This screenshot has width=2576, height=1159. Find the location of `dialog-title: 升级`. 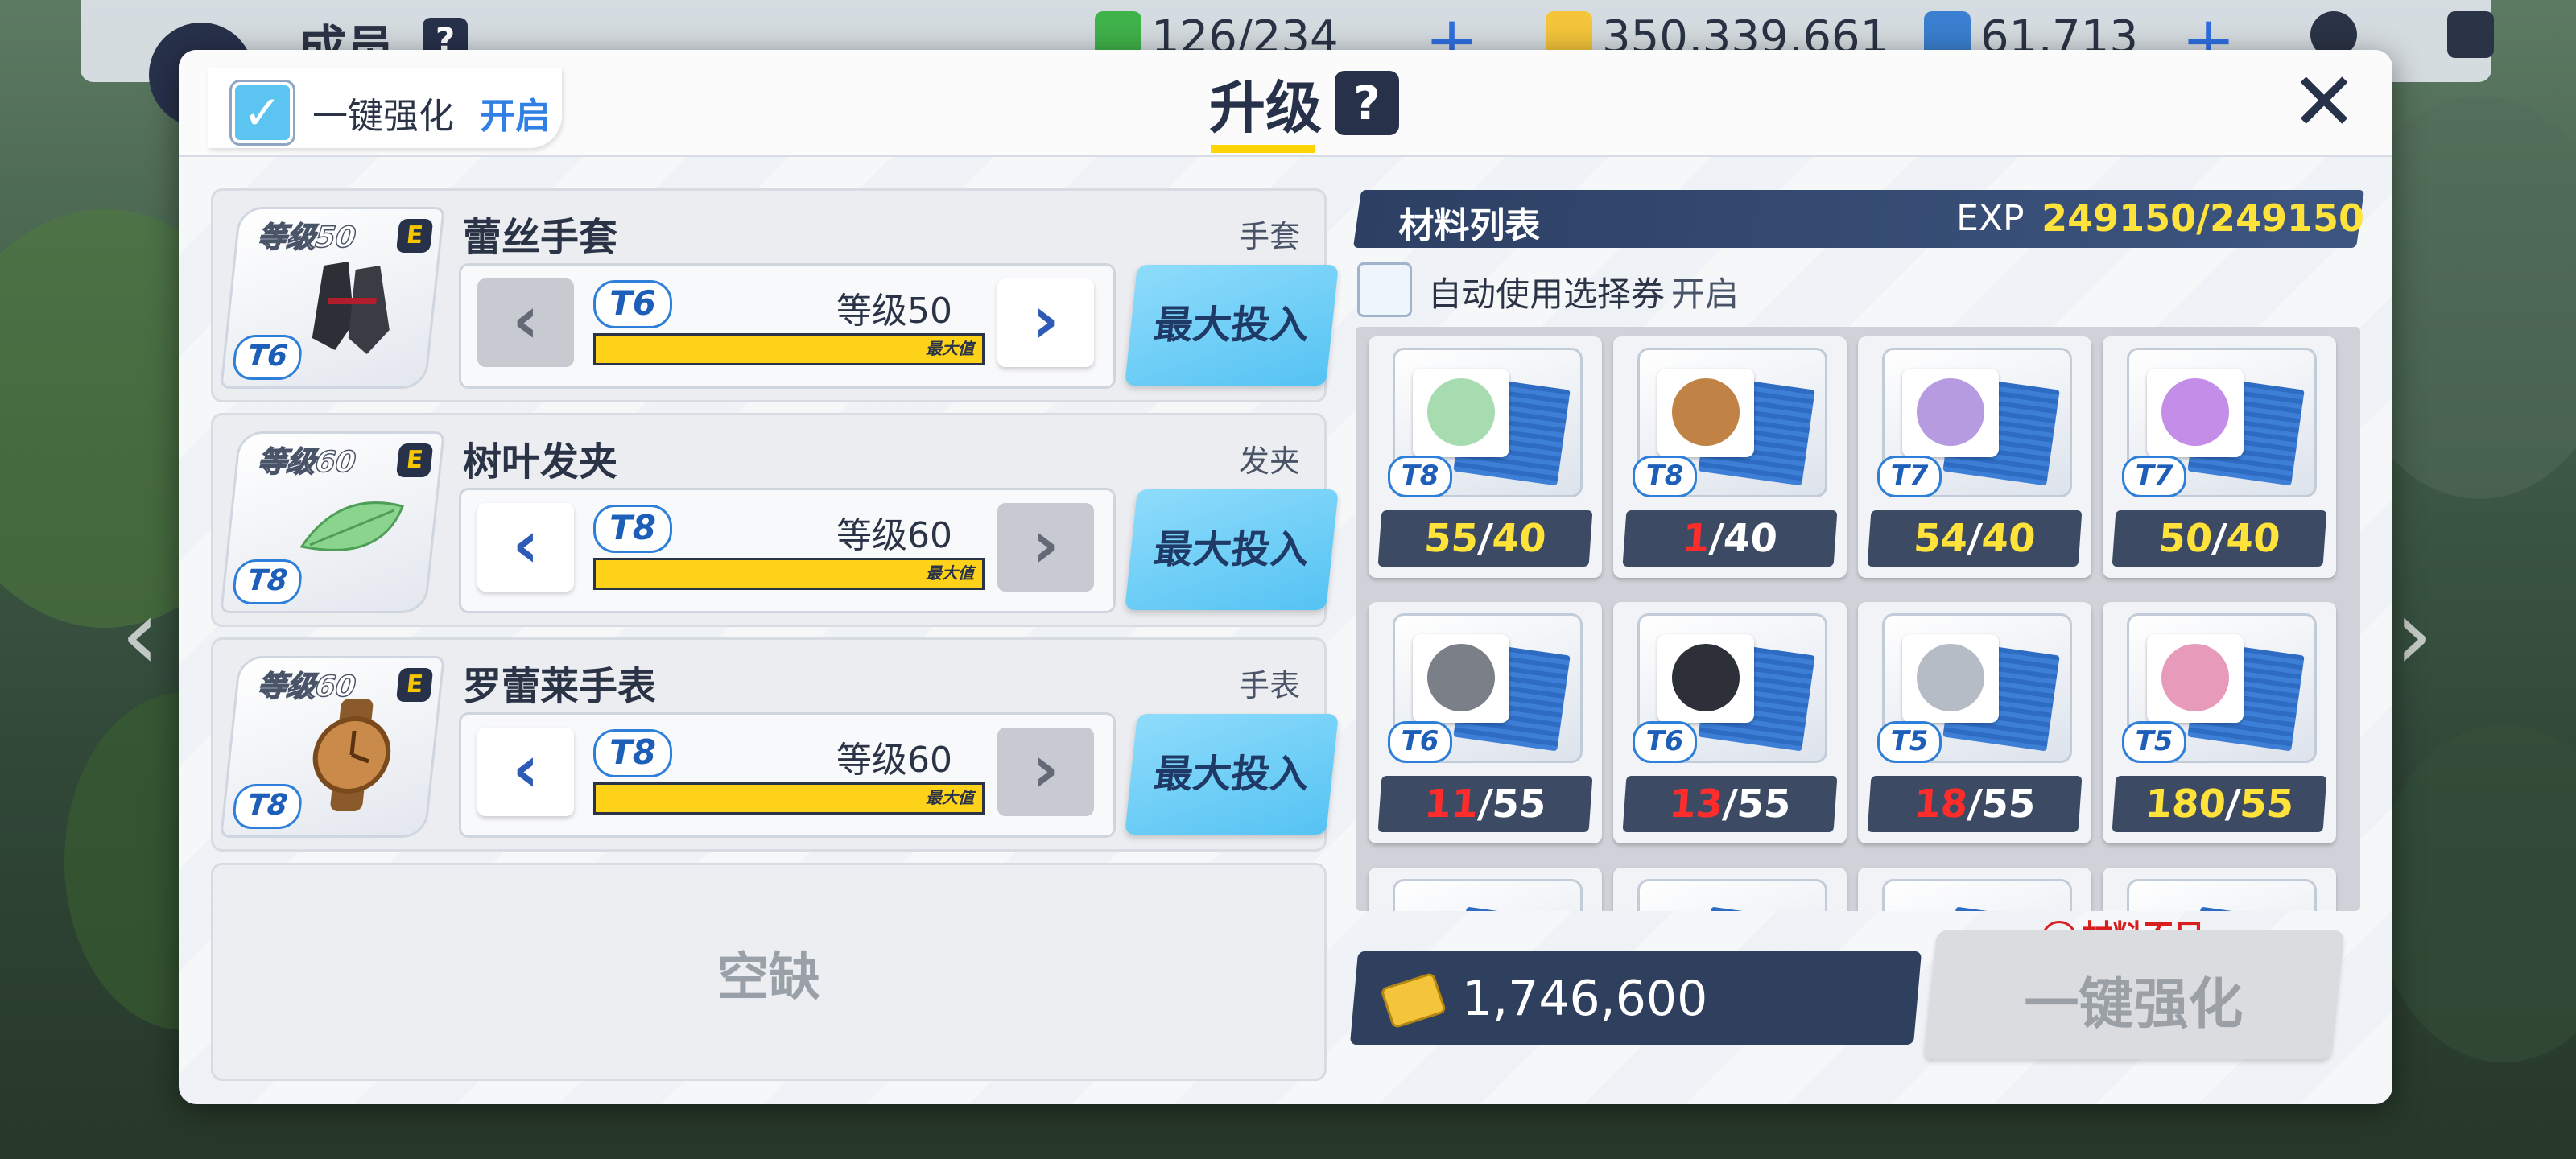

dialog-title: 升级 is located at coordinates (1265, 108).